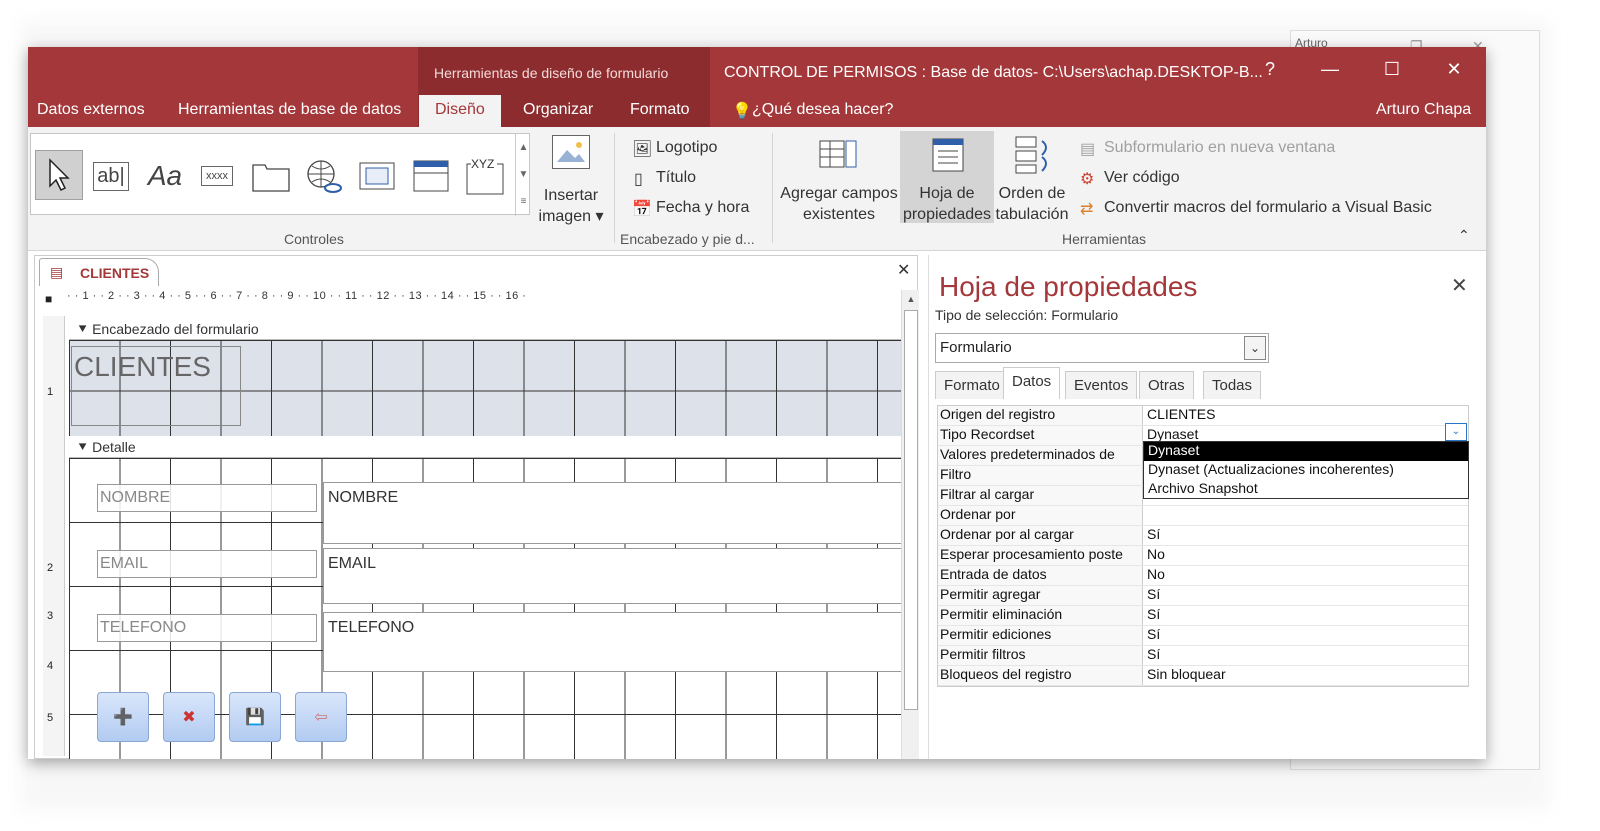  I want to click on add-record-button: ➕, so click(123, 717).